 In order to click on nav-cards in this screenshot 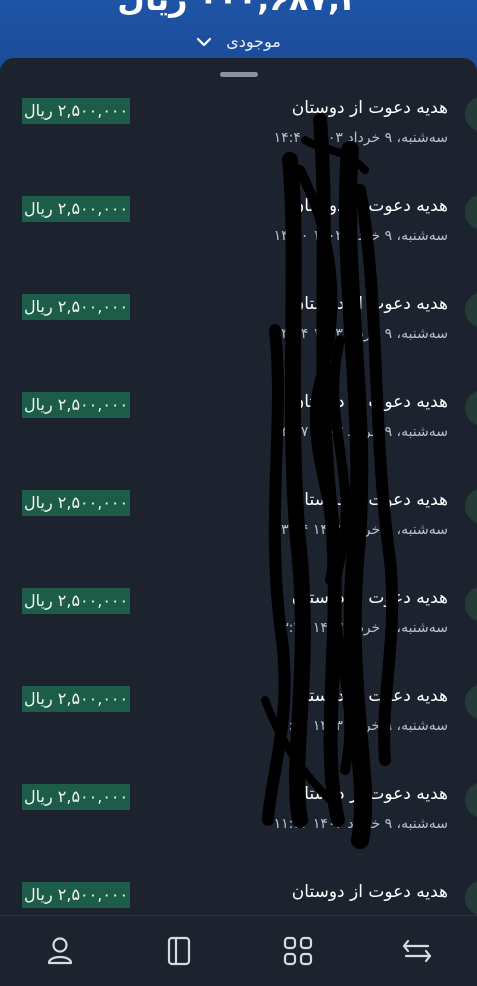, I will do `click(179, 951)`.